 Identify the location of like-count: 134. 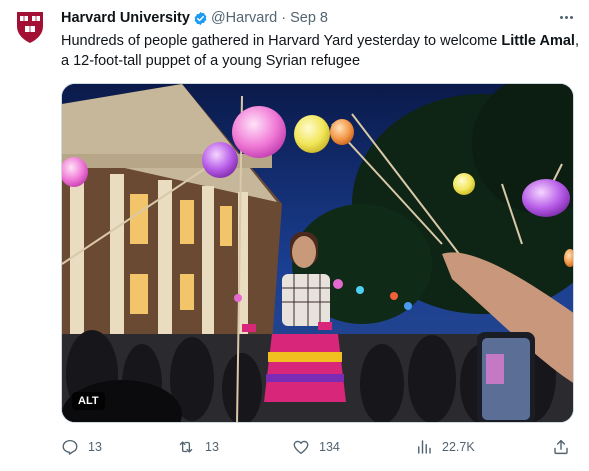
(329, 447).